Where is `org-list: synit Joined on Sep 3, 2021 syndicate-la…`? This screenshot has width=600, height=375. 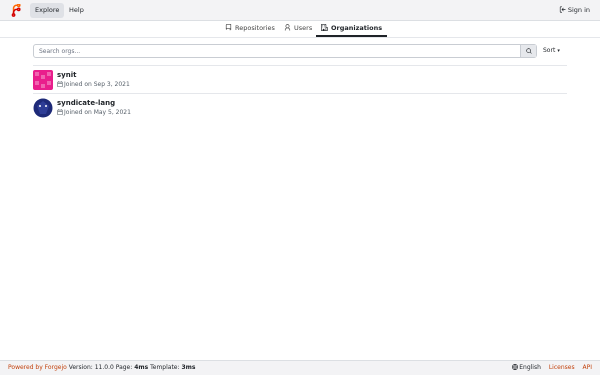 org-list: synit Joined on Sep 3, 2021 syndicate-la… is located at coordinates (300, 93).